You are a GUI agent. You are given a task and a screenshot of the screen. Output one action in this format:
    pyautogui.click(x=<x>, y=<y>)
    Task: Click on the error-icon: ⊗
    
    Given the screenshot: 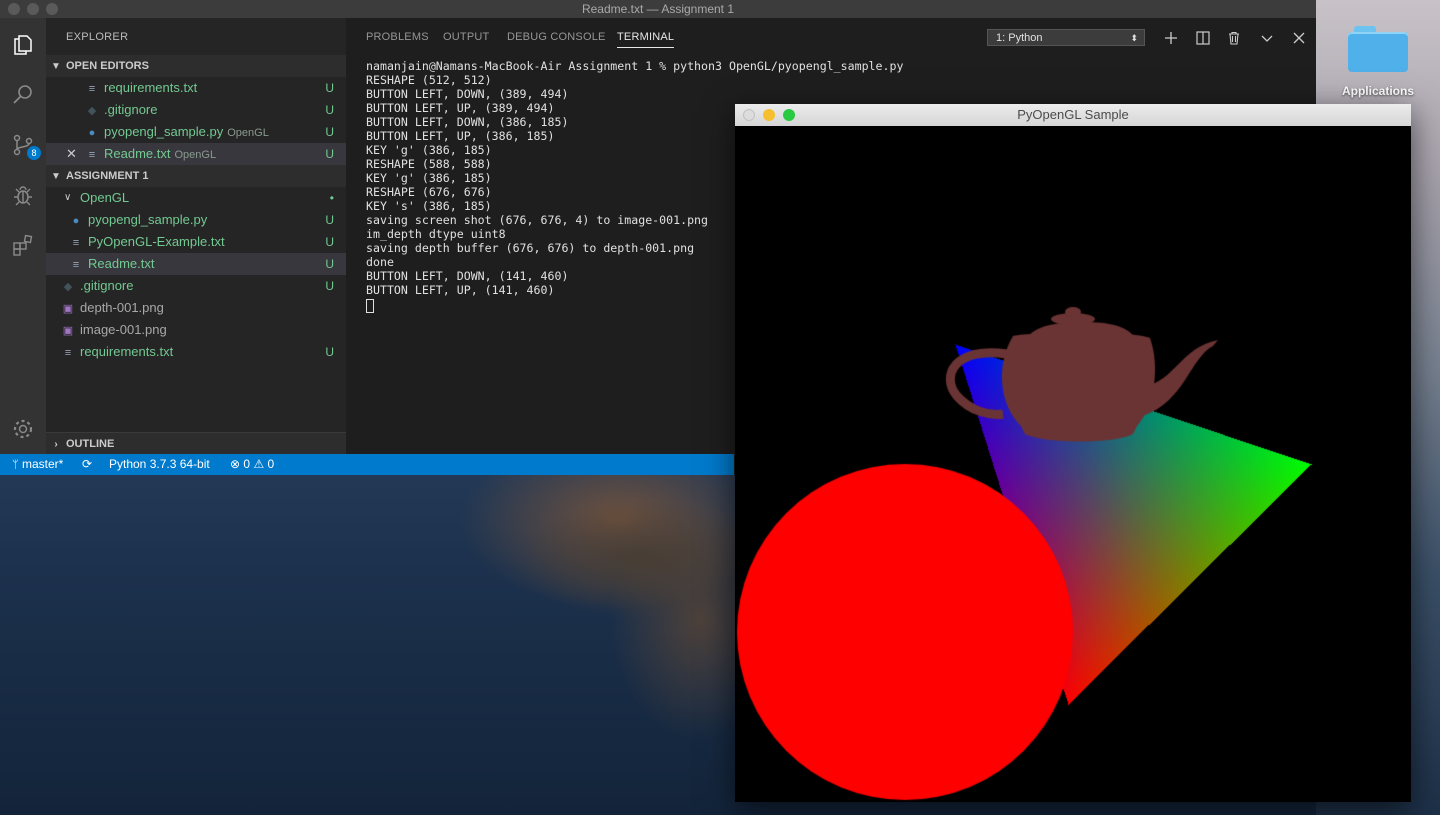 What is the action you would take?
    pyautogui.click(x=235, y=464)
    